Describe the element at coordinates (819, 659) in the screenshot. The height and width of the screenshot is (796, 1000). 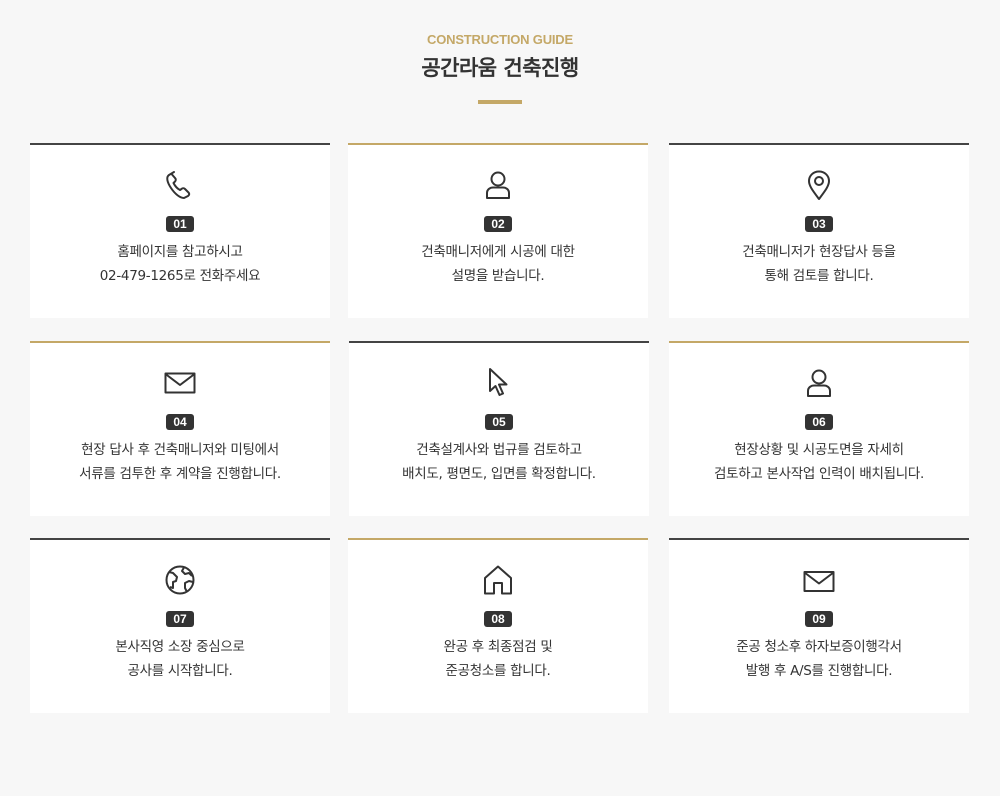
I see `step-description: 준공 청소후 하자보증이행각서 발행 후 A/S를 진행합니다.` at that location.